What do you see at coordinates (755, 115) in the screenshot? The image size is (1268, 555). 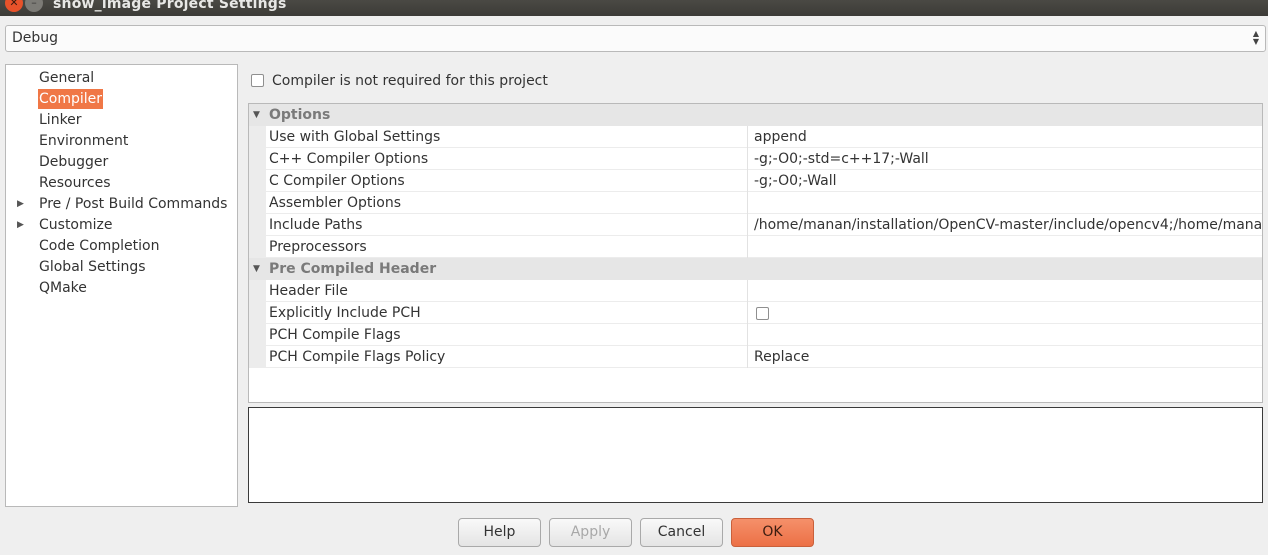 I see `section-options: ▼ Options` at bounding box center [755, 115].